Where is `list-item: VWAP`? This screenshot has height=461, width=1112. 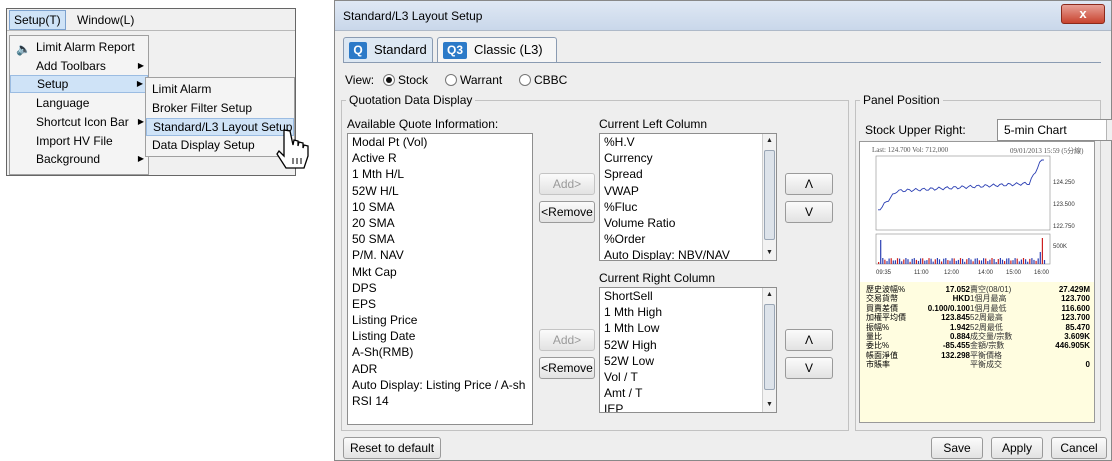 list-item: VWAP is located at coordinates (688, 191).